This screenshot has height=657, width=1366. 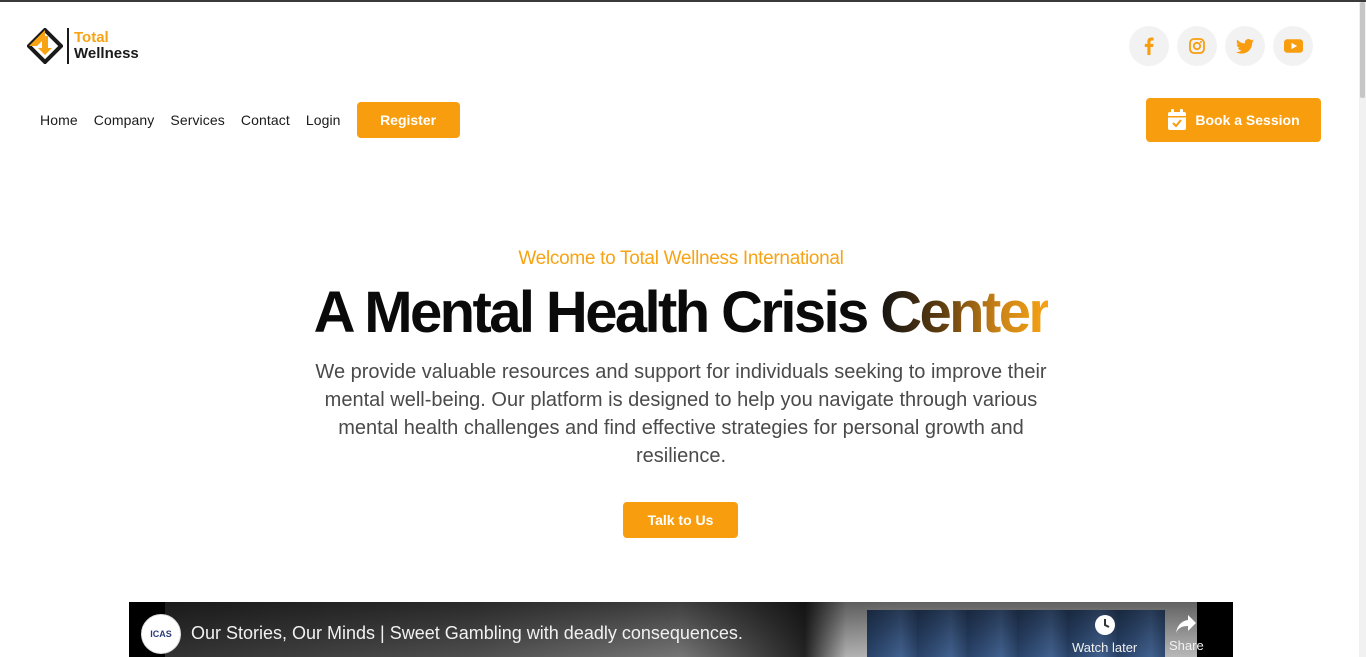 I want to click on social-links, so click(x=1221, y=46).